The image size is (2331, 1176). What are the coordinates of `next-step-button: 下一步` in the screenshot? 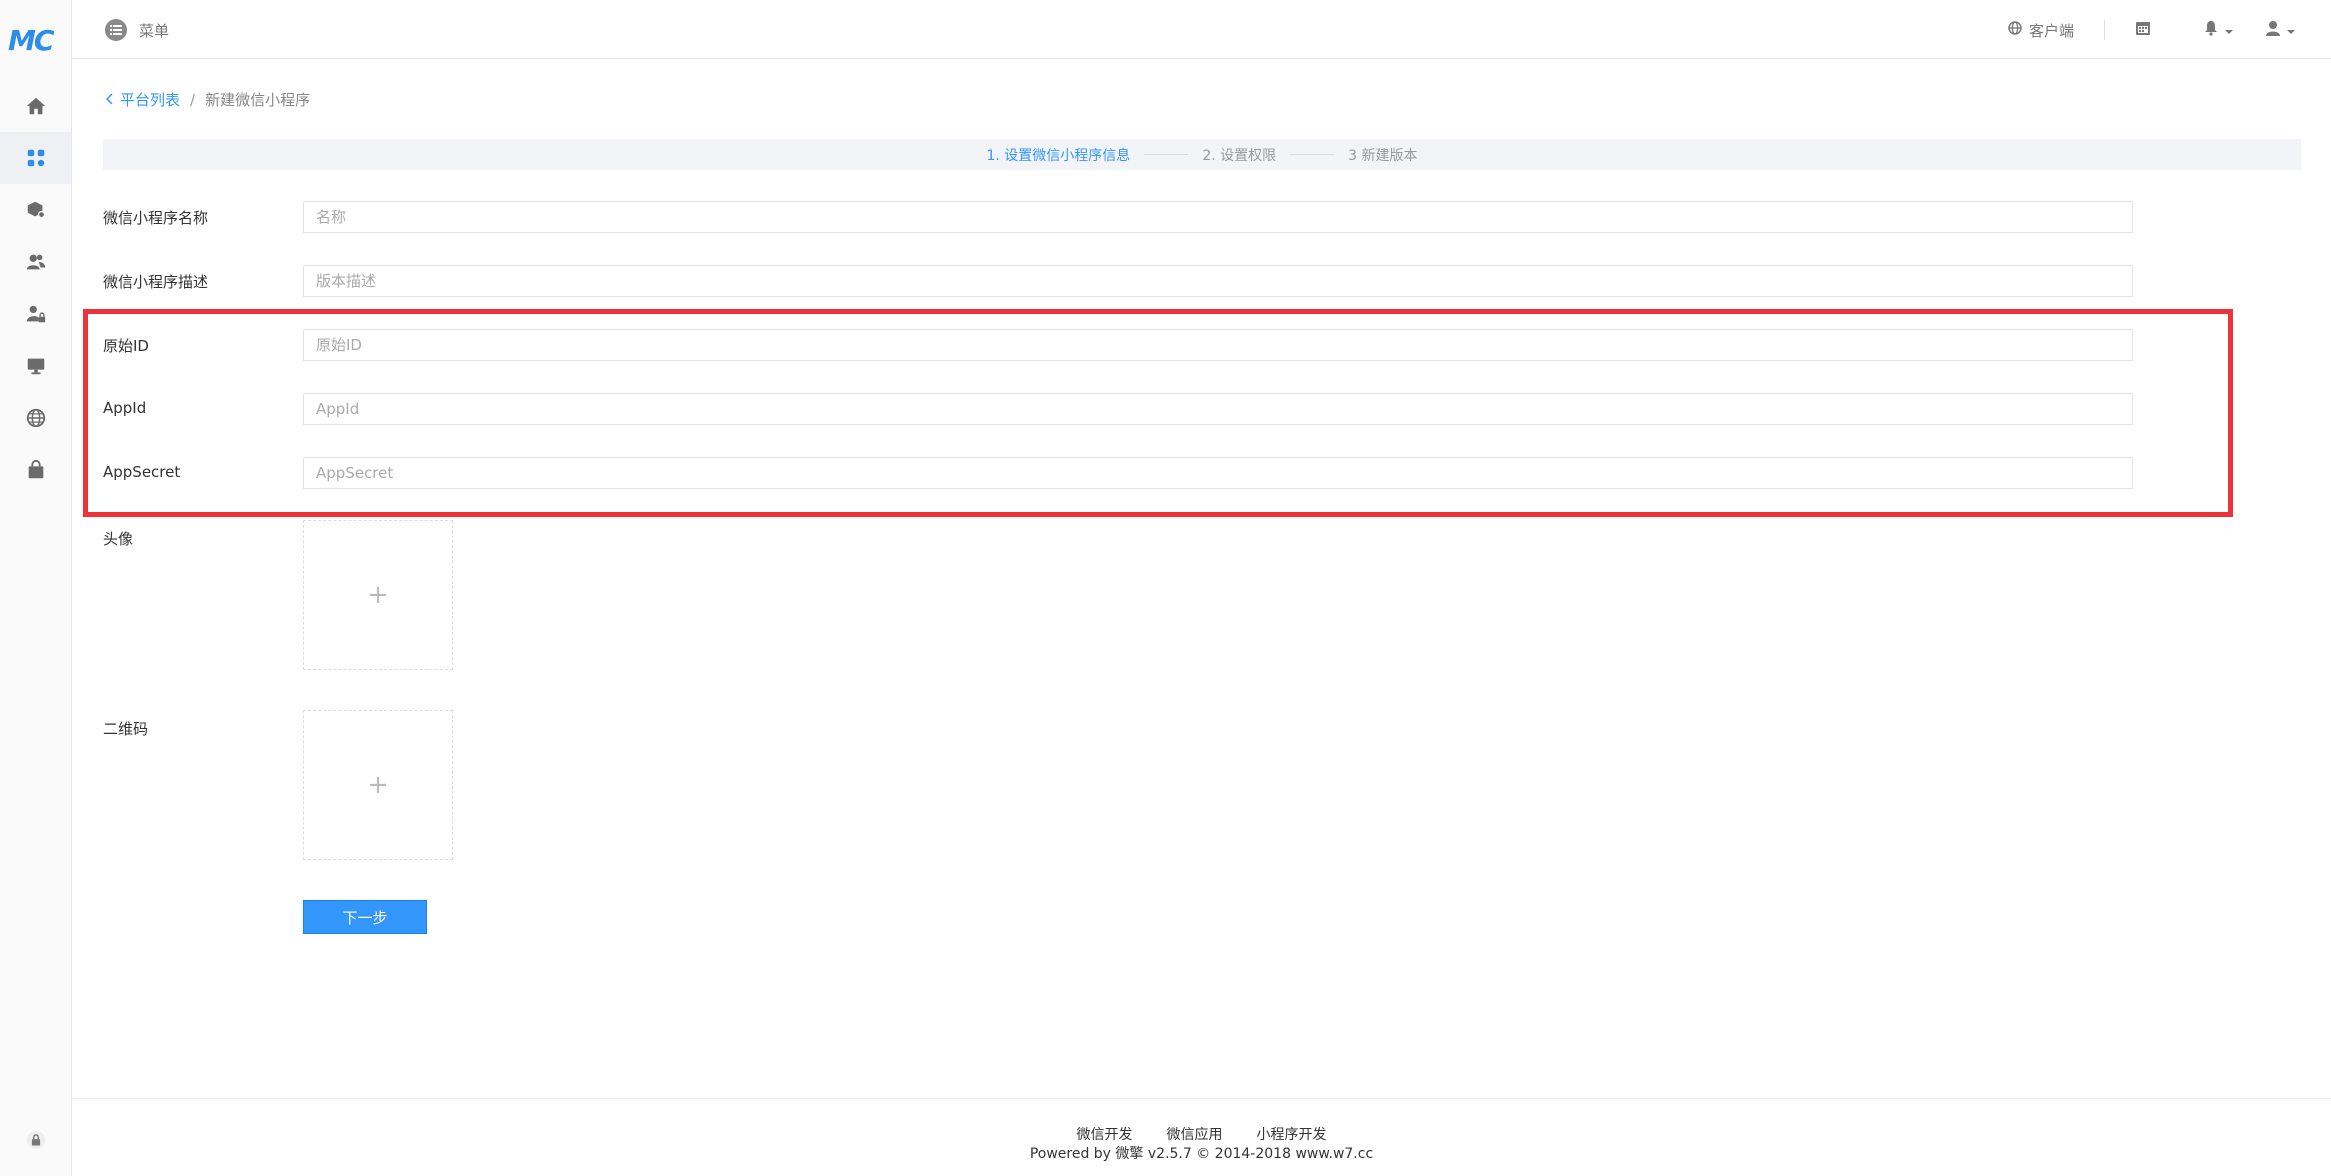 It's located at (365, 917).